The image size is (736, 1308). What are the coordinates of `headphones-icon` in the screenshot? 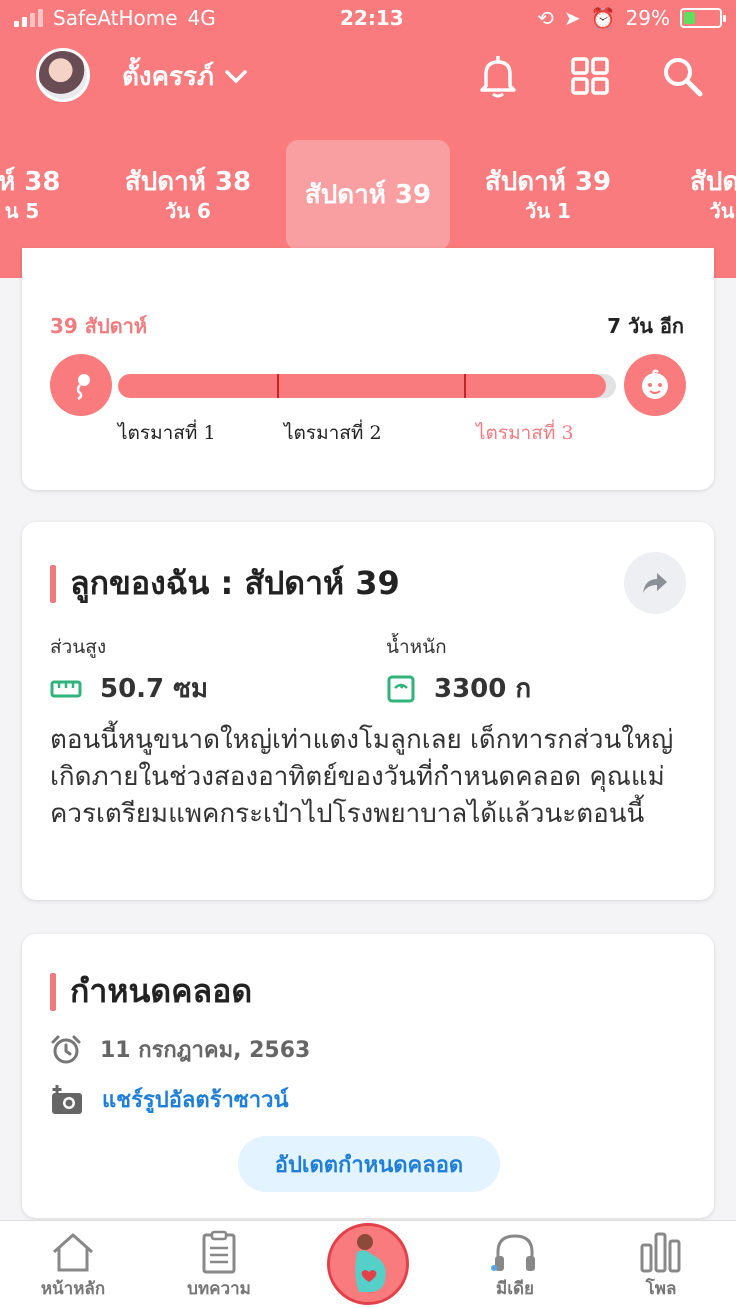 It's located at (513, 1252).